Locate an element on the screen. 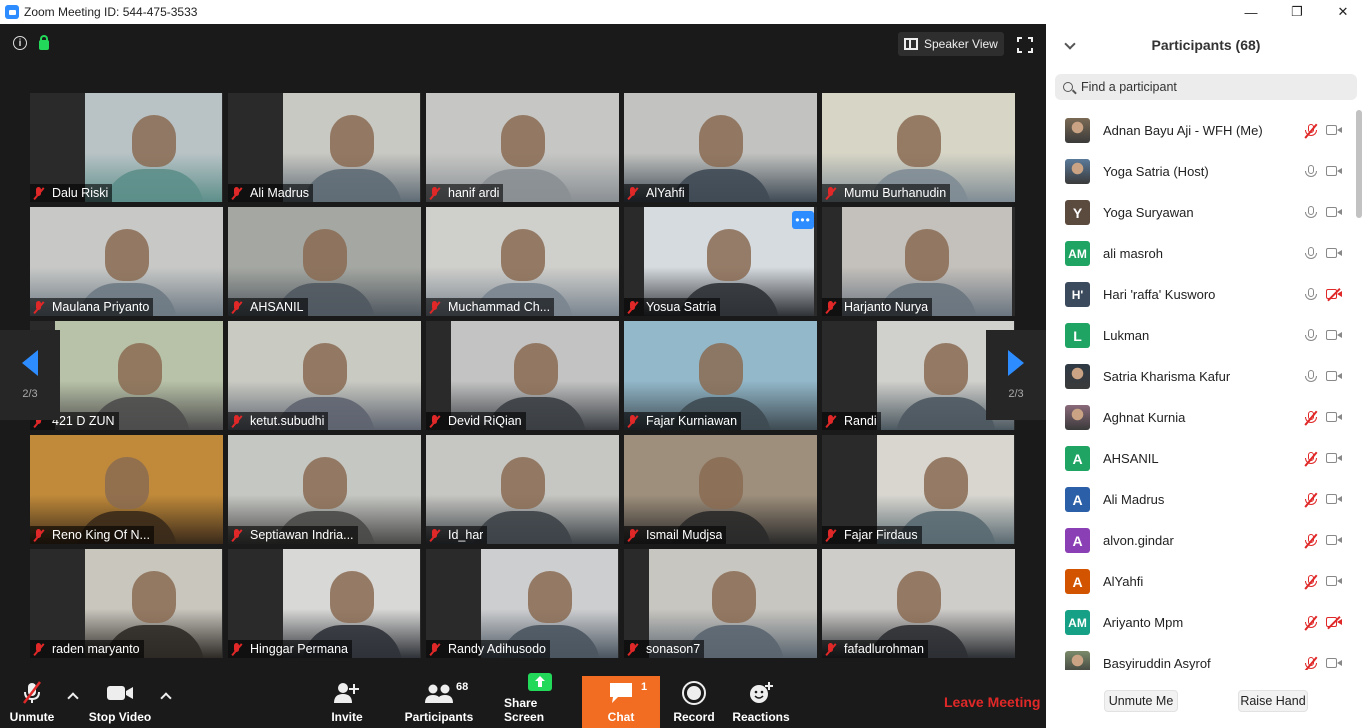 The image size is (1366, 728). participant-list-scrollbar is located at coordinates (1359, 390).